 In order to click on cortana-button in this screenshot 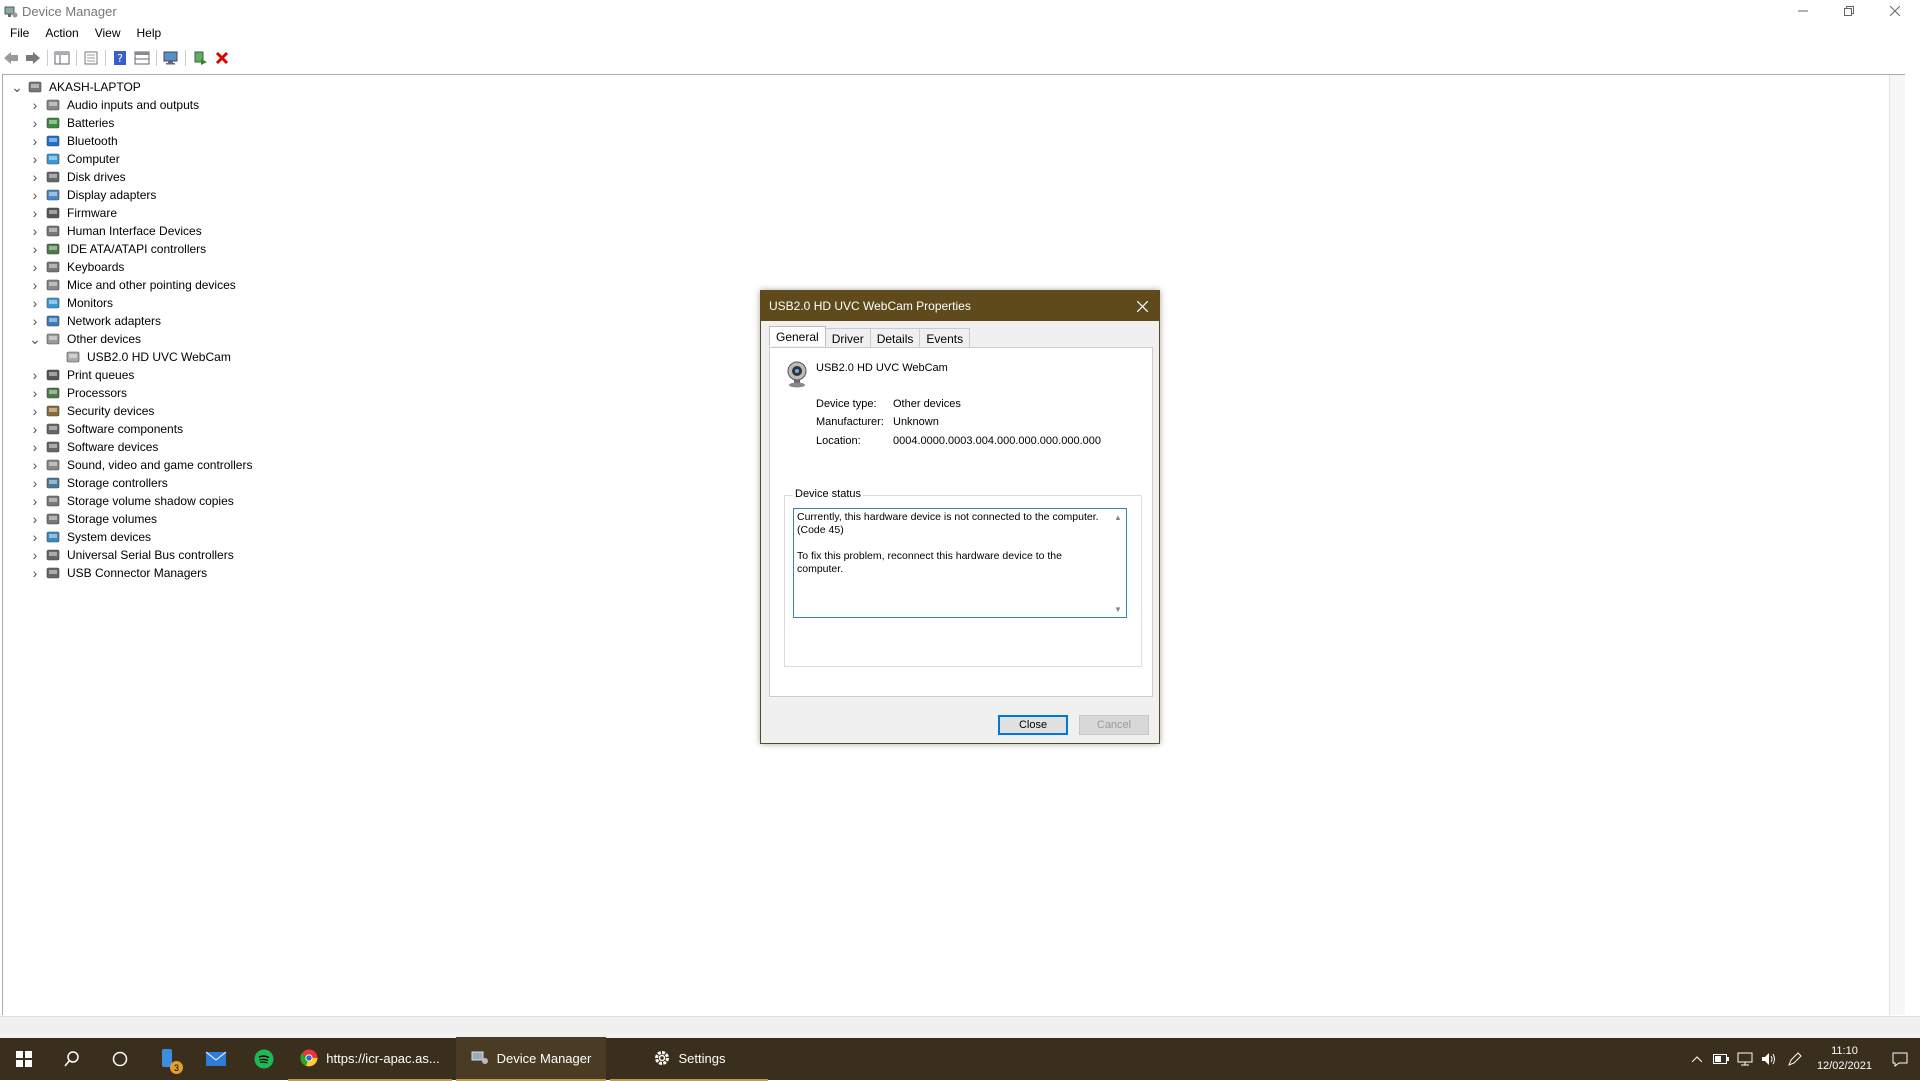, I will do `click(120, 1059)`.